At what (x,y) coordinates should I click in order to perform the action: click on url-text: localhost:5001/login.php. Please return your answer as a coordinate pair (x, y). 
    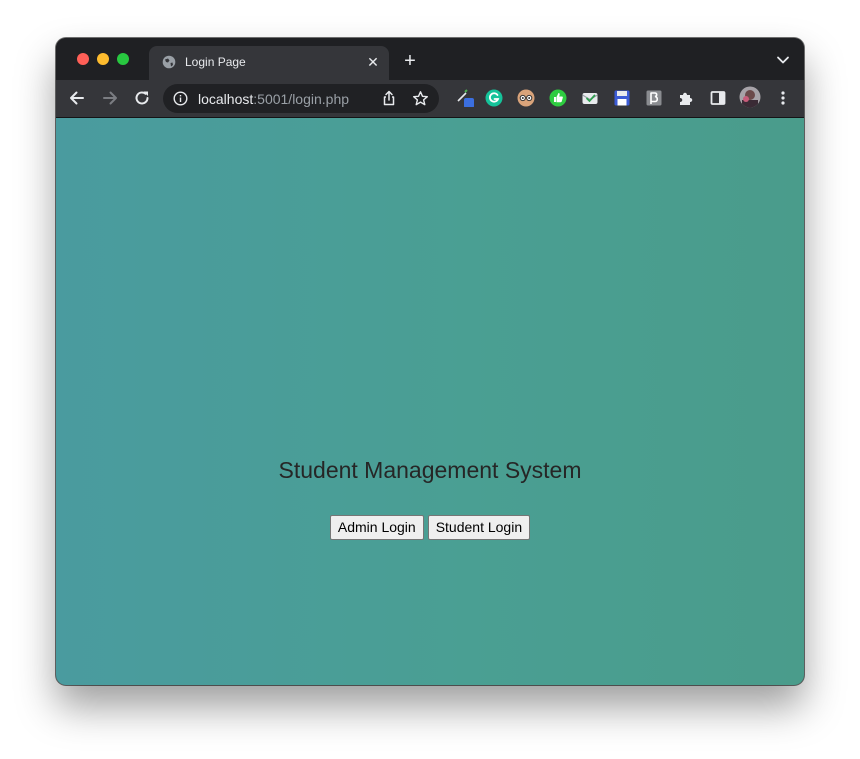
    Looking at the image, I should click on (273, 99).